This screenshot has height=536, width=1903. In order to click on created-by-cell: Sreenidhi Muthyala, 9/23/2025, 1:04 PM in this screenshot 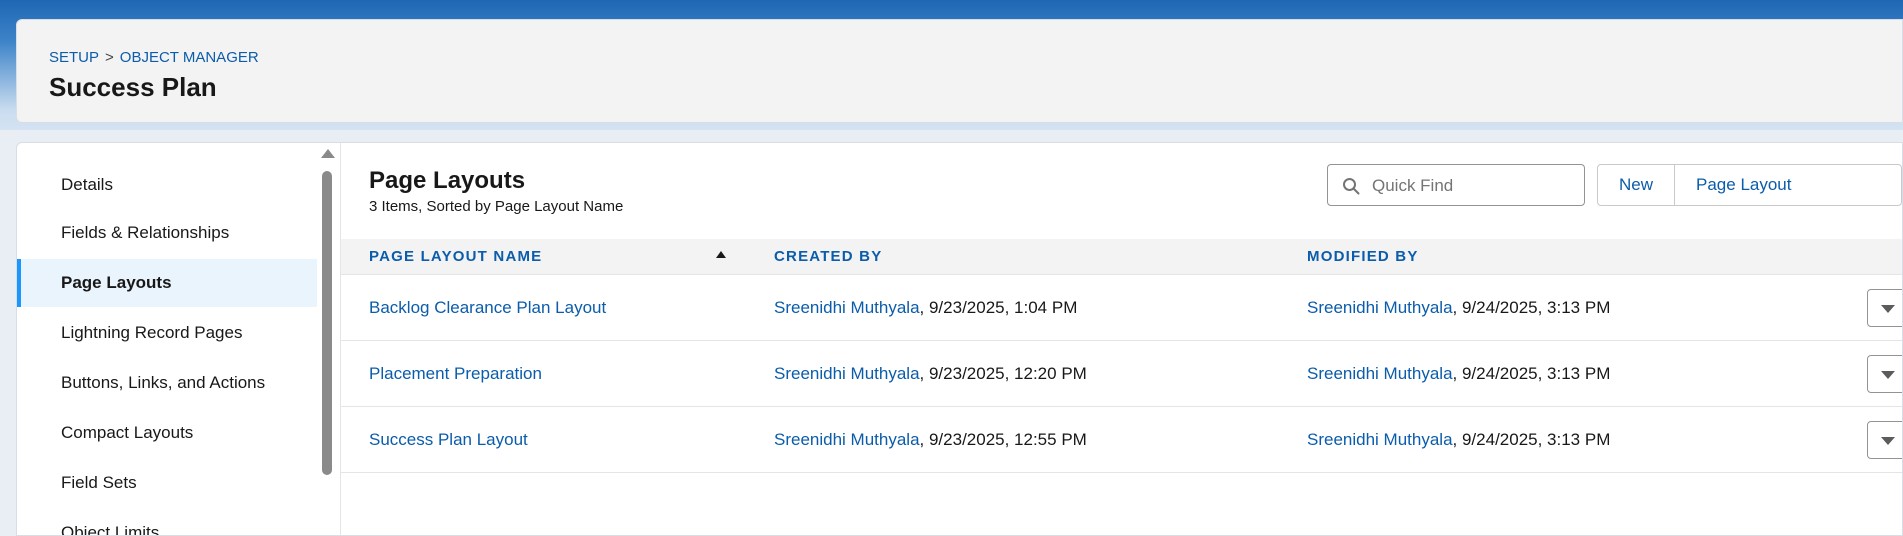, I will do `click(925, 307)`.